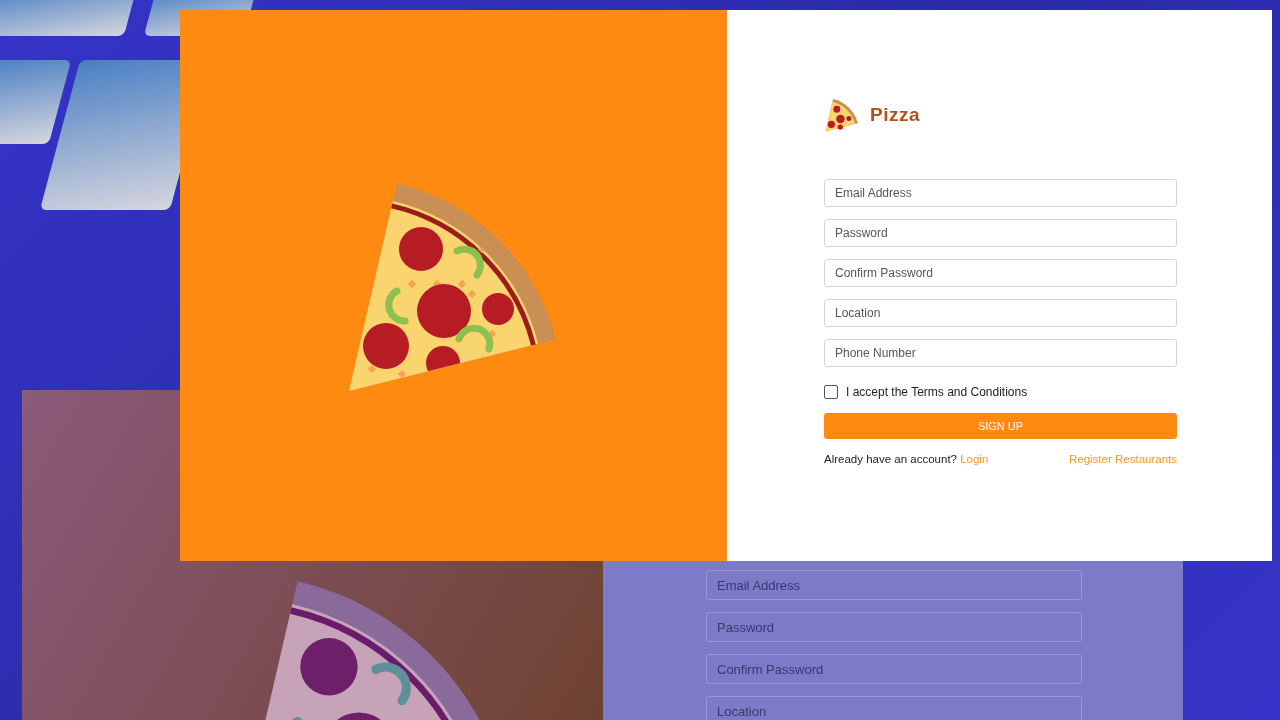 This screenshot has width=1280, height=720. What do you see at coordinates (1000, 353) in the screenshot?
I see `text-field: Phone Number` at bounding box center [1000, 353].